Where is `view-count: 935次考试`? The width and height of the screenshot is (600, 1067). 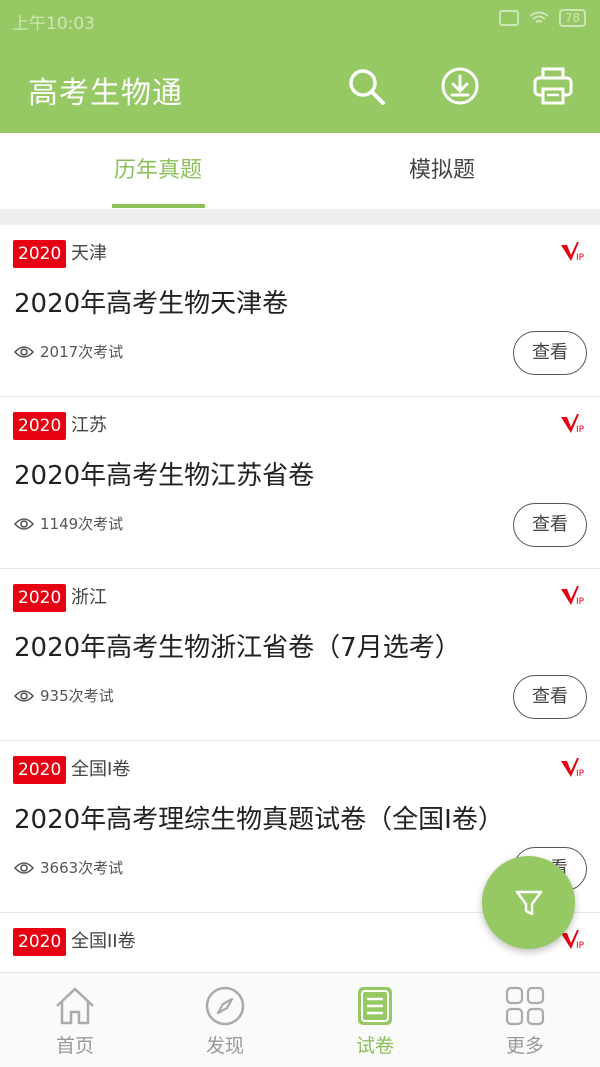
view-count: 935次考试 is located at coordinates (64, 695).